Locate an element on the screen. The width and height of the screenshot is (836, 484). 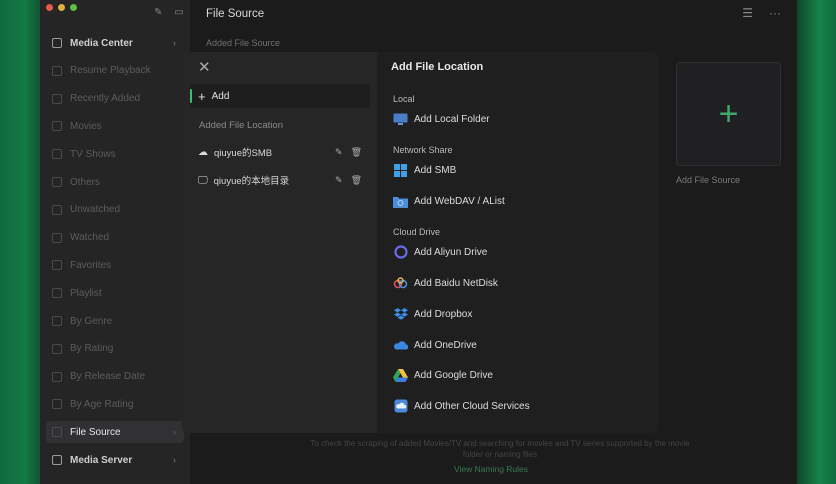
sidebar-item: By Genre is located at coordinates (115, 321).